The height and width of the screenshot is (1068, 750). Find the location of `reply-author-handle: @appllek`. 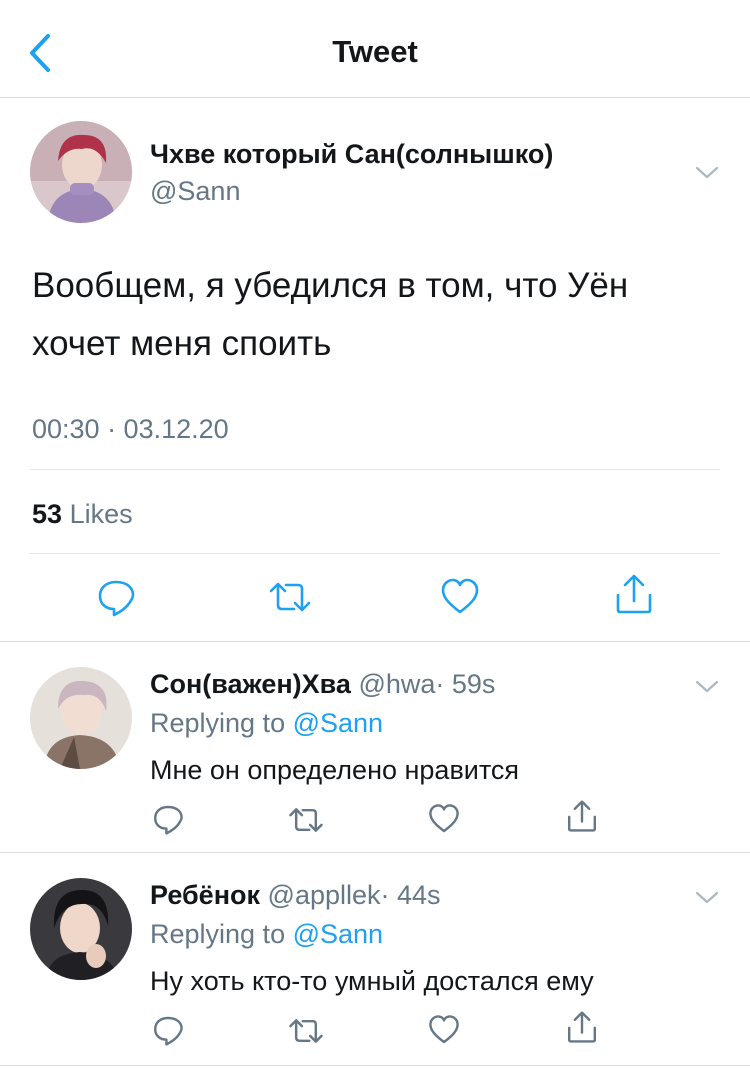

reply-author-handle: @appllek is located at coordinates (324, 895).